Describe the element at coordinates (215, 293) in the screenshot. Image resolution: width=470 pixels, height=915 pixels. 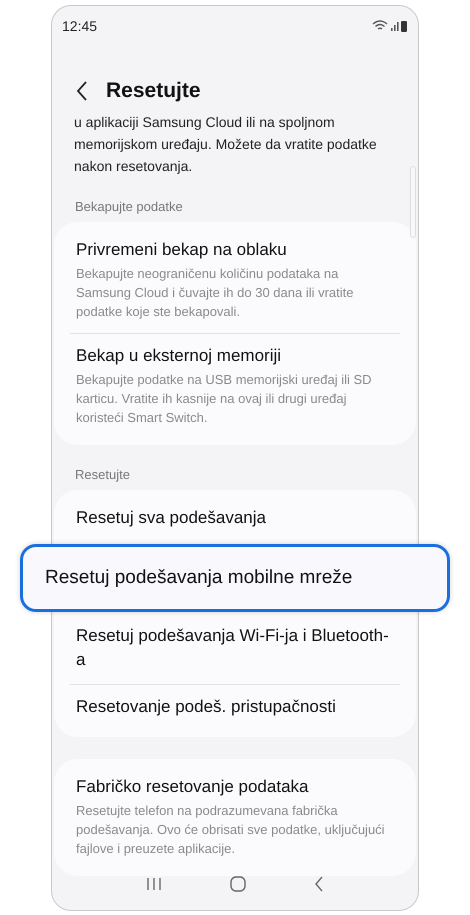
I see `setting-description: Bekapujte neograničenu količinu podataka na Samsung Cloud i čuvajte ih do 30 dana ili vratite podatke koje ste bekapovali.` at that location.